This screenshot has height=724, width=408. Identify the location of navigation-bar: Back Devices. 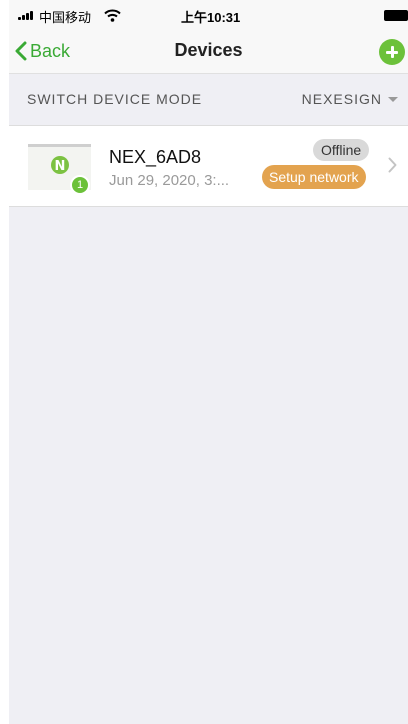
(208, 52).